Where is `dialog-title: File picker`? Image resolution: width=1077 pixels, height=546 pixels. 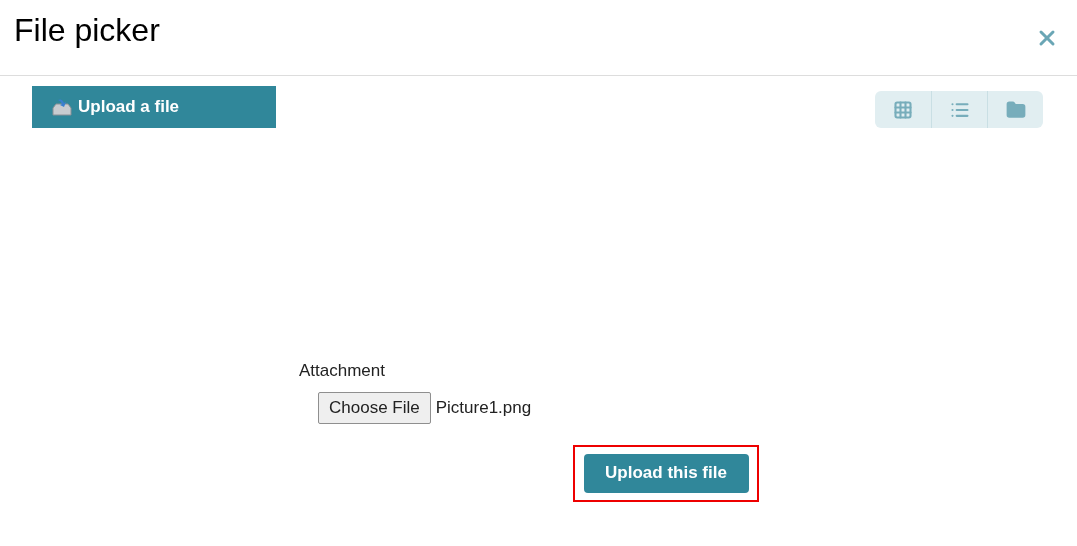
dialog-title: File picker is located at coordinates (87, 30).